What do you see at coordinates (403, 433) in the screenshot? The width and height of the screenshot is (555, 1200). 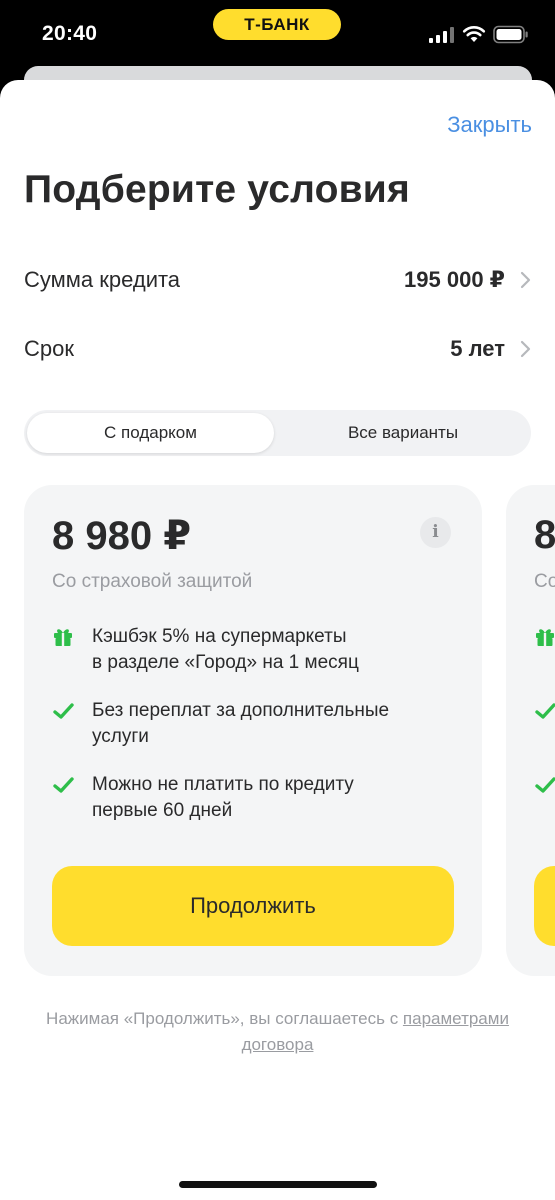 I see `tab-all-options: Все варианты` at bounding box center [403, 433].